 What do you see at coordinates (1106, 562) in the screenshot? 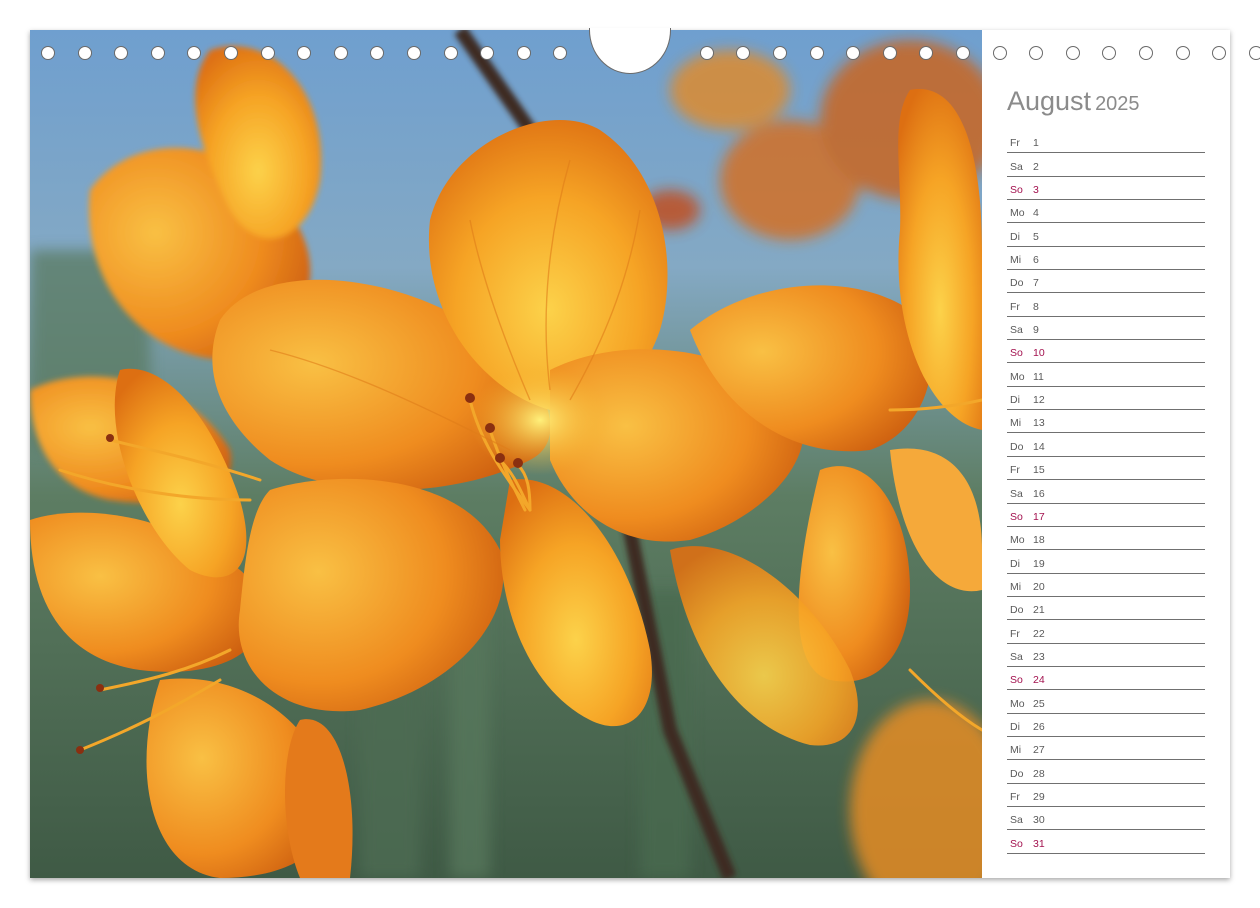
I see `day-row: Di 19` at bounding box center [1106, 562].